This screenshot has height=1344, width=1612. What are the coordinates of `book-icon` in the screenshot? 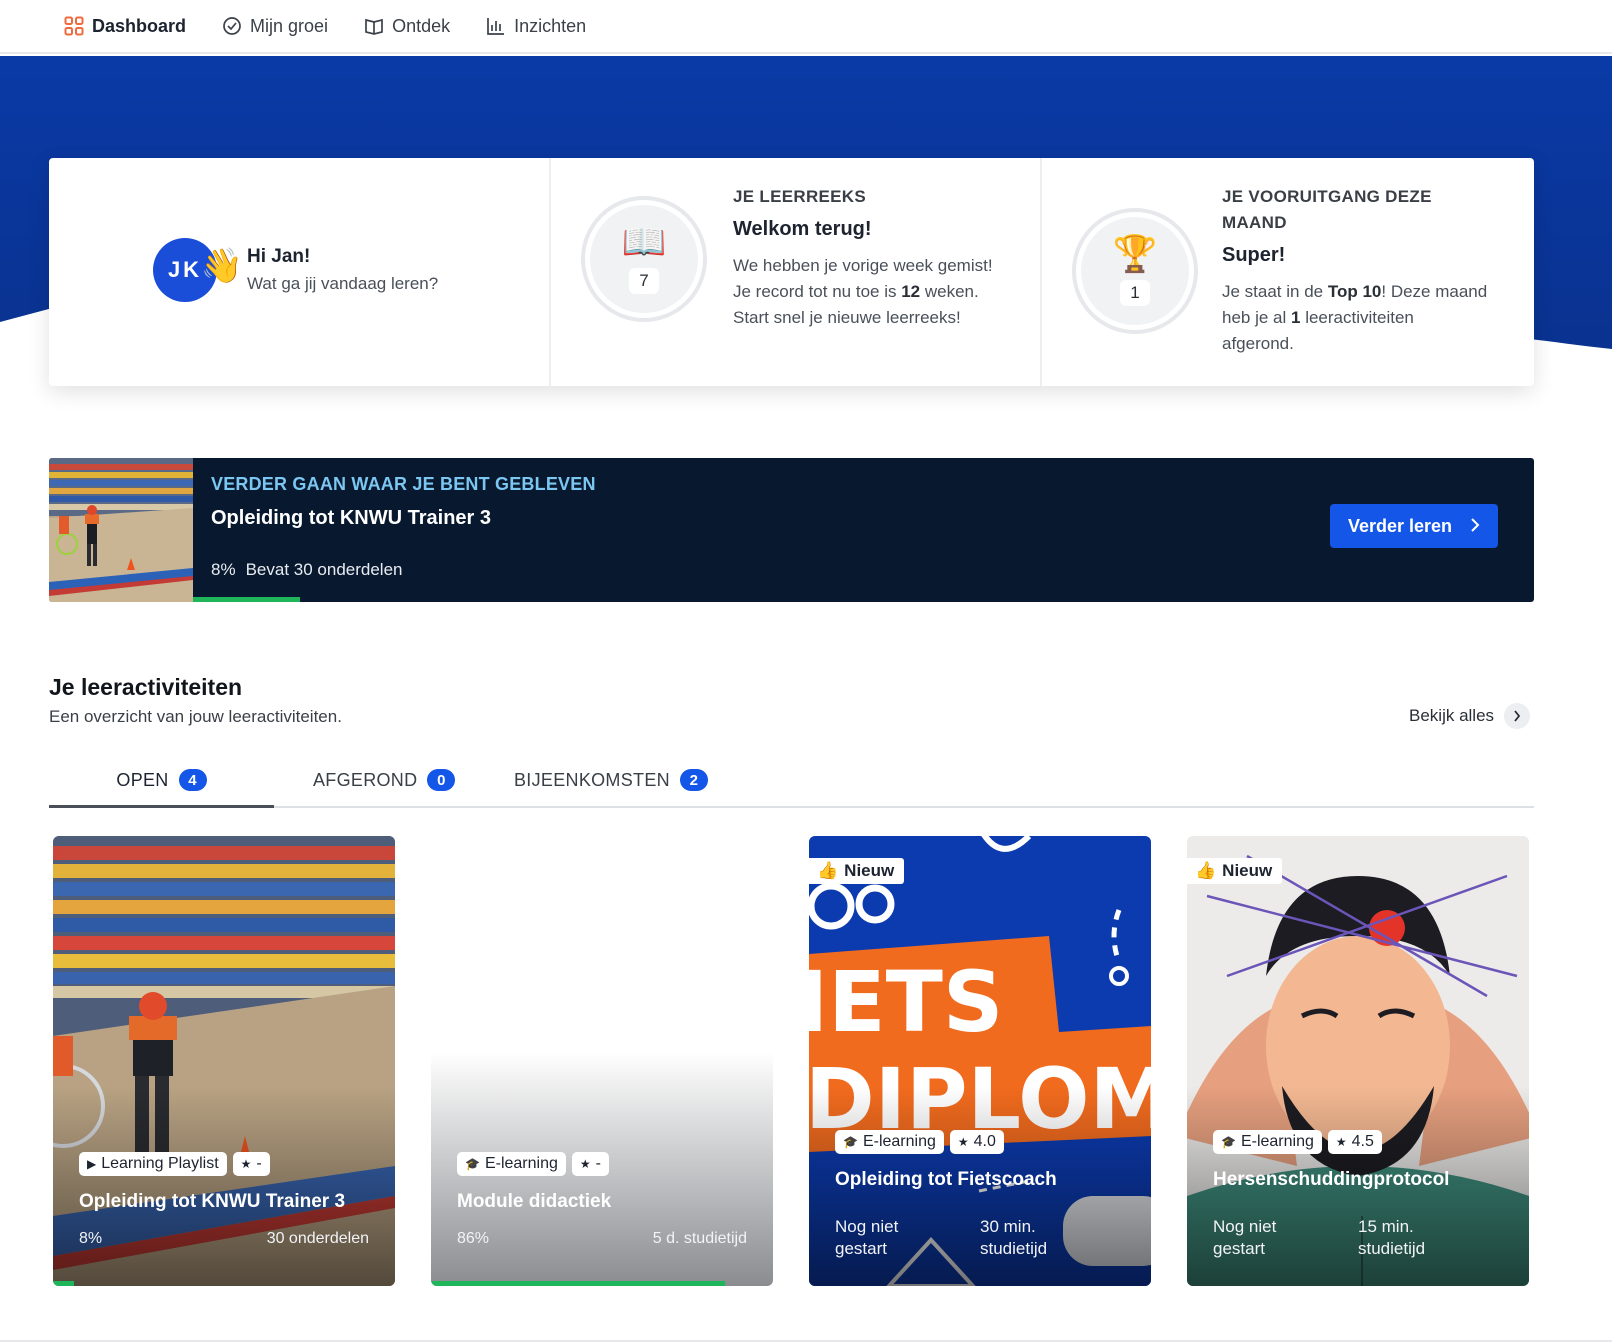 It's located at (374, 26).